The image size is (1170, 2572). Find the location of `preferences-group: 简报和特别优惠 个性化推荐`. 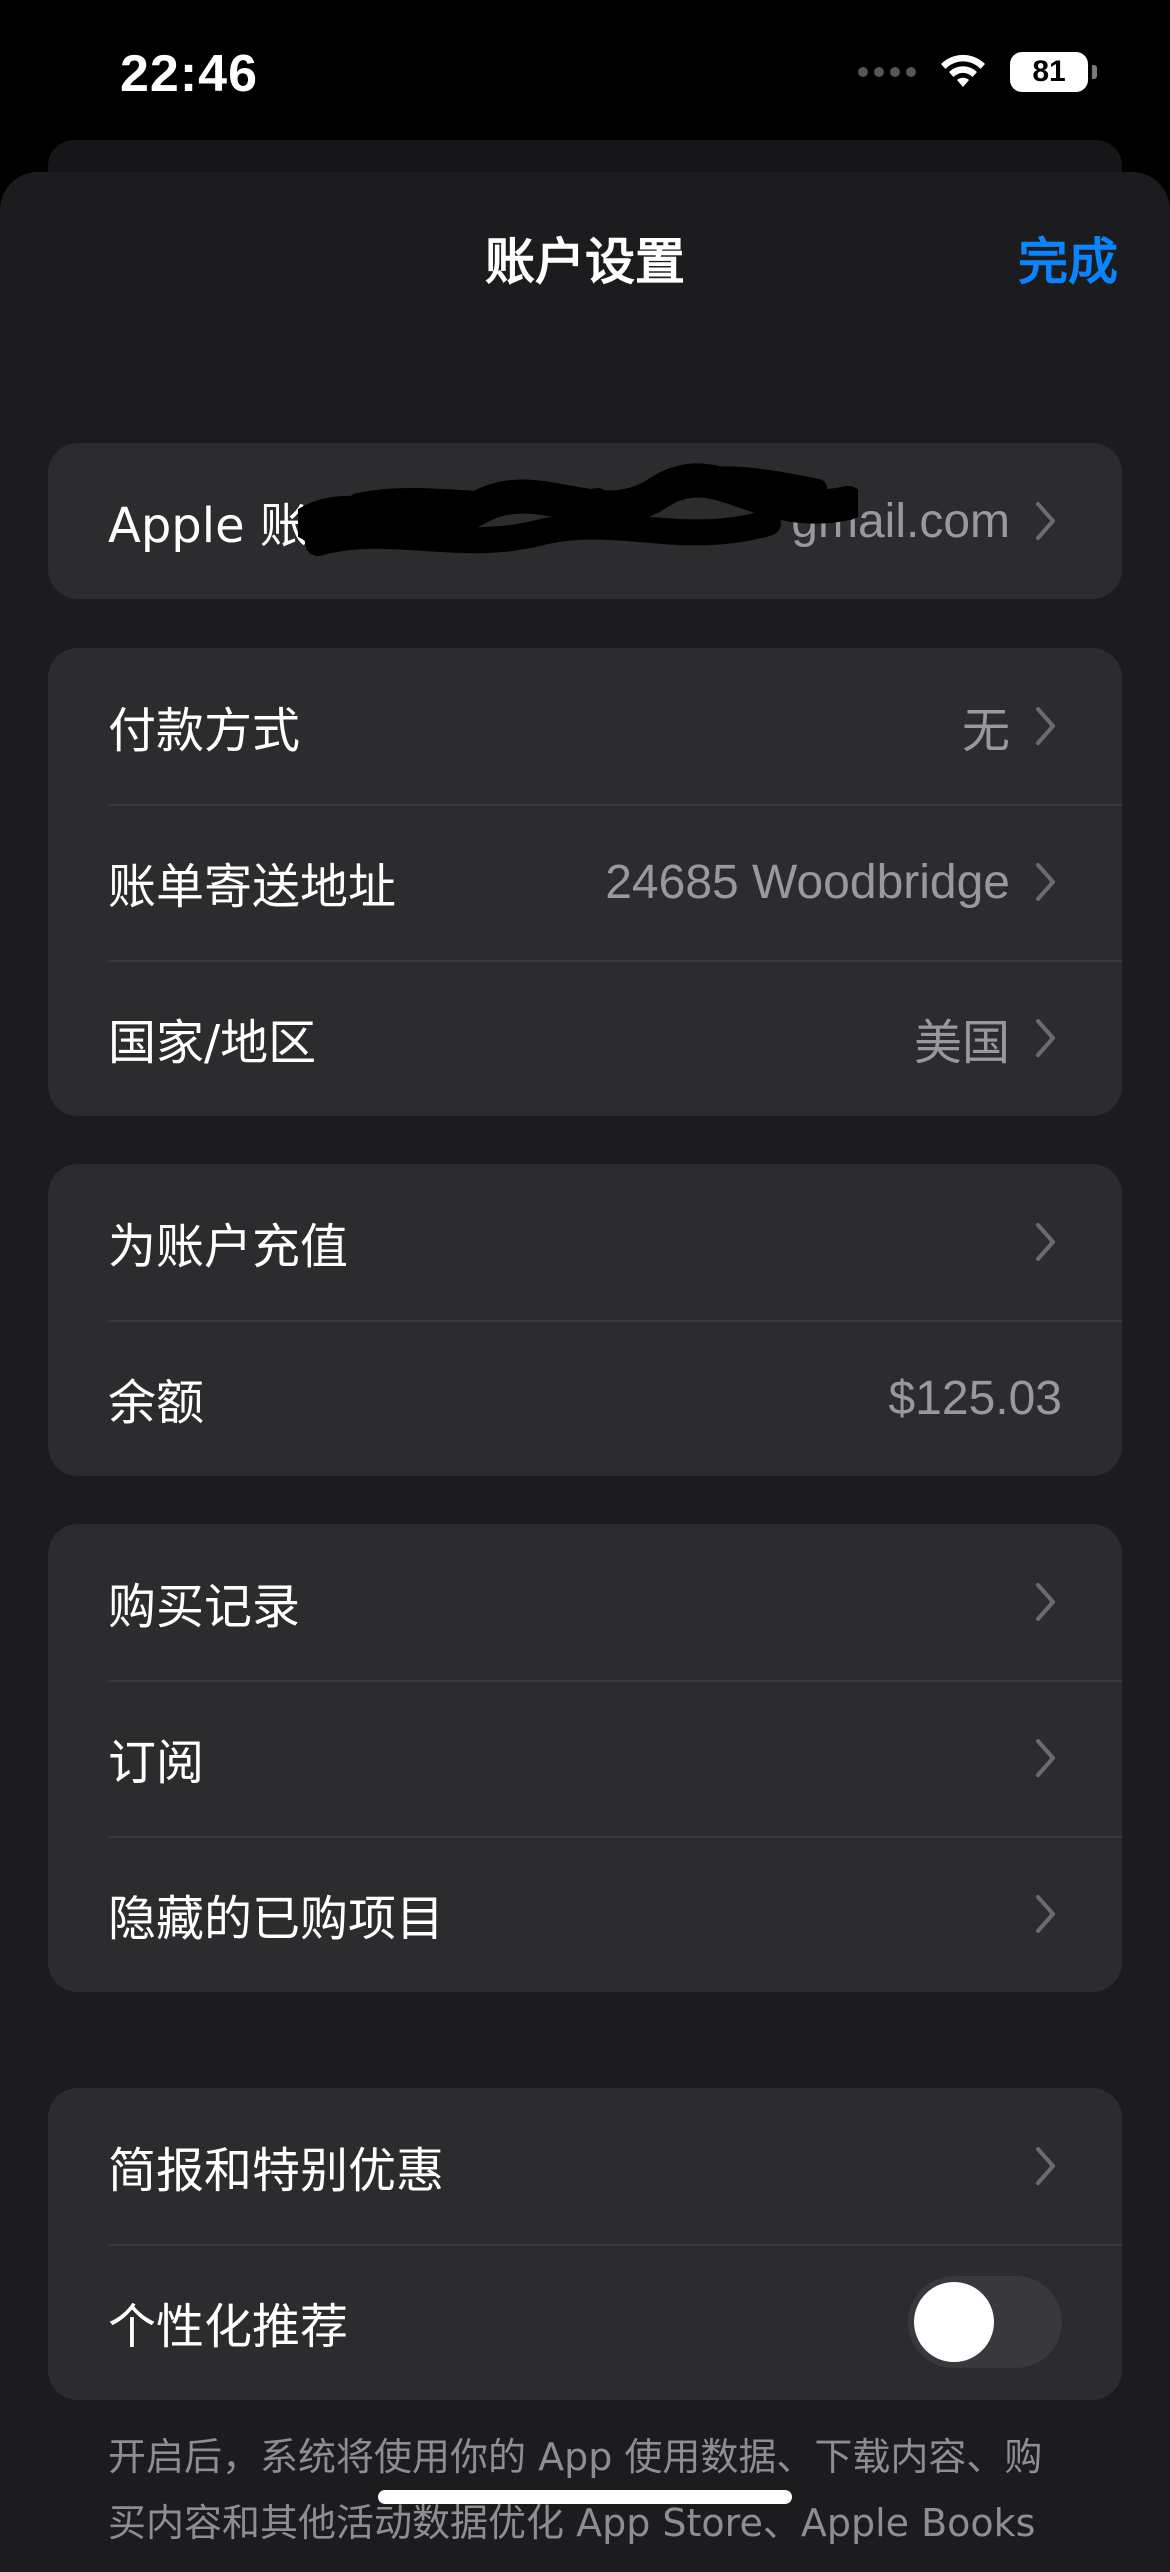

preferences-group: 简报和特别优惠 个性化推荐 is located at coordinates (585, 2244).